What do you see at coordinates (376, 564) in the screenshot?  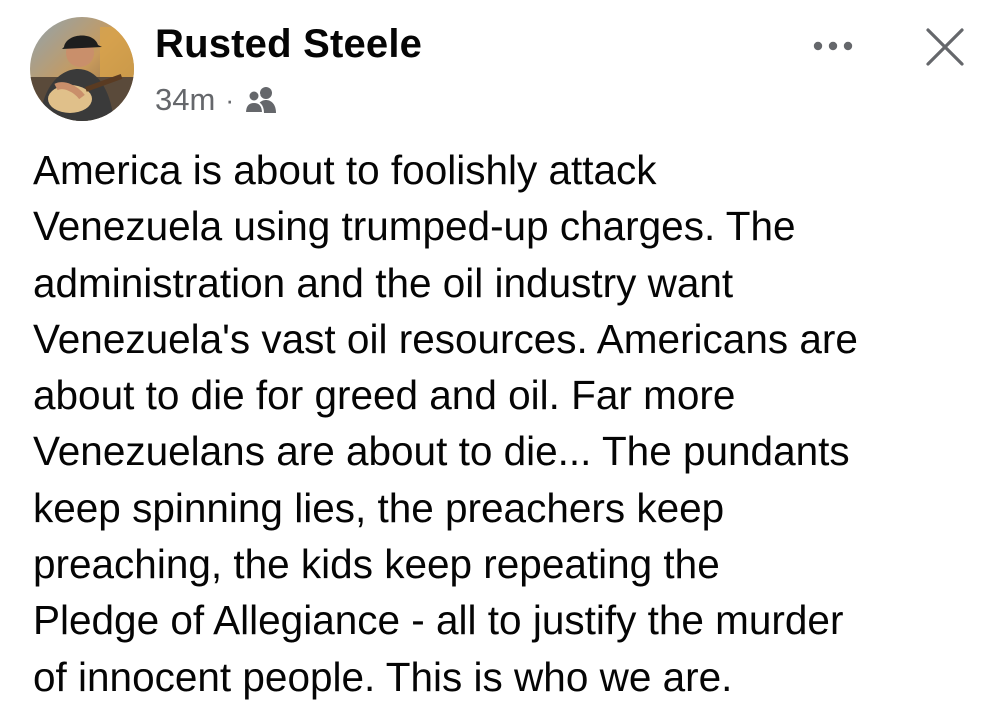 I see `post-text-line: preaching, the kids keep repeating the` at bounding box center [376, 564].